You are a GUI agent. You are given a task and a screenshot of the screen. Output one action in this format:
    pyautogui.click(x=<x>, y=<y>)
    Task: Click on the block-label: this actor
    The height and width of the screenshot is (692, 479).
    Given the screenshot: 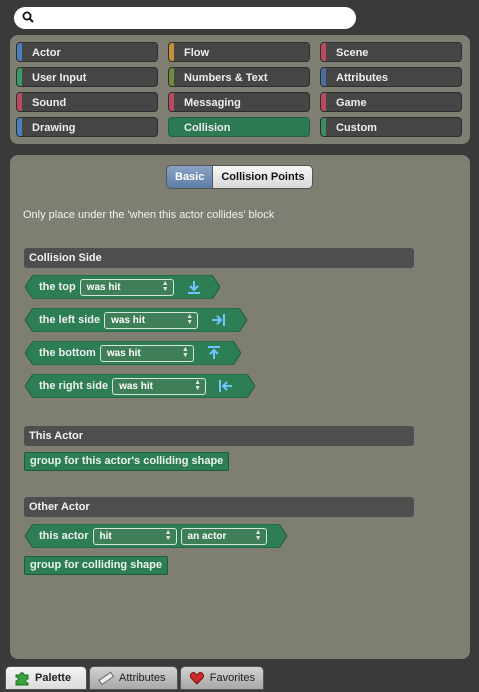 What is the action you would take?
    pyautogui.click(x=64, y=536)
    